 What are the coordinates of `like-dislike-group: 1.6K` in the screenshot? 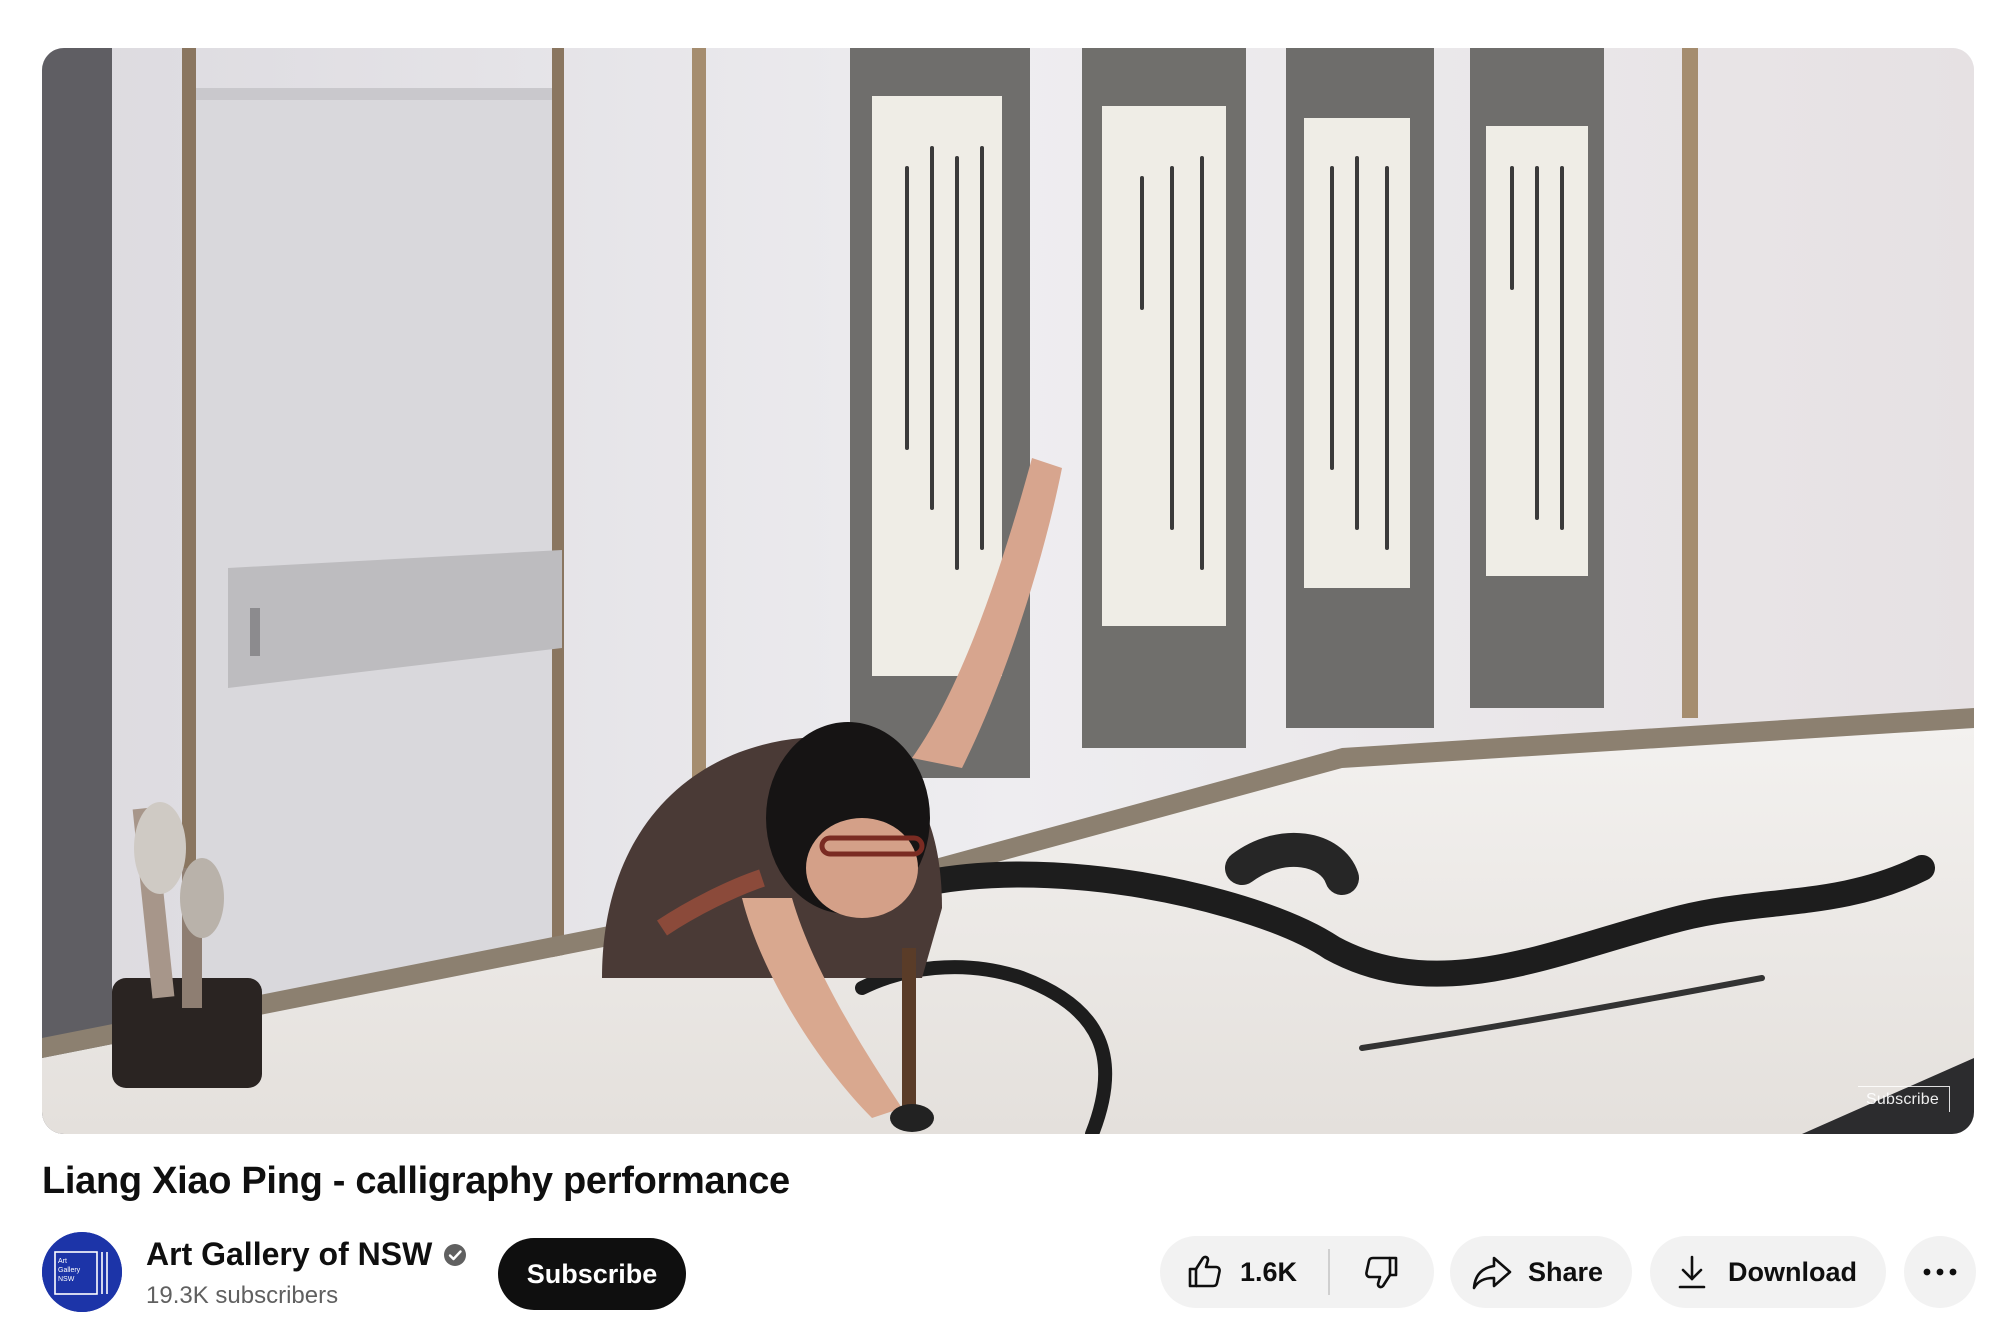 It's located at (1297, 1272).